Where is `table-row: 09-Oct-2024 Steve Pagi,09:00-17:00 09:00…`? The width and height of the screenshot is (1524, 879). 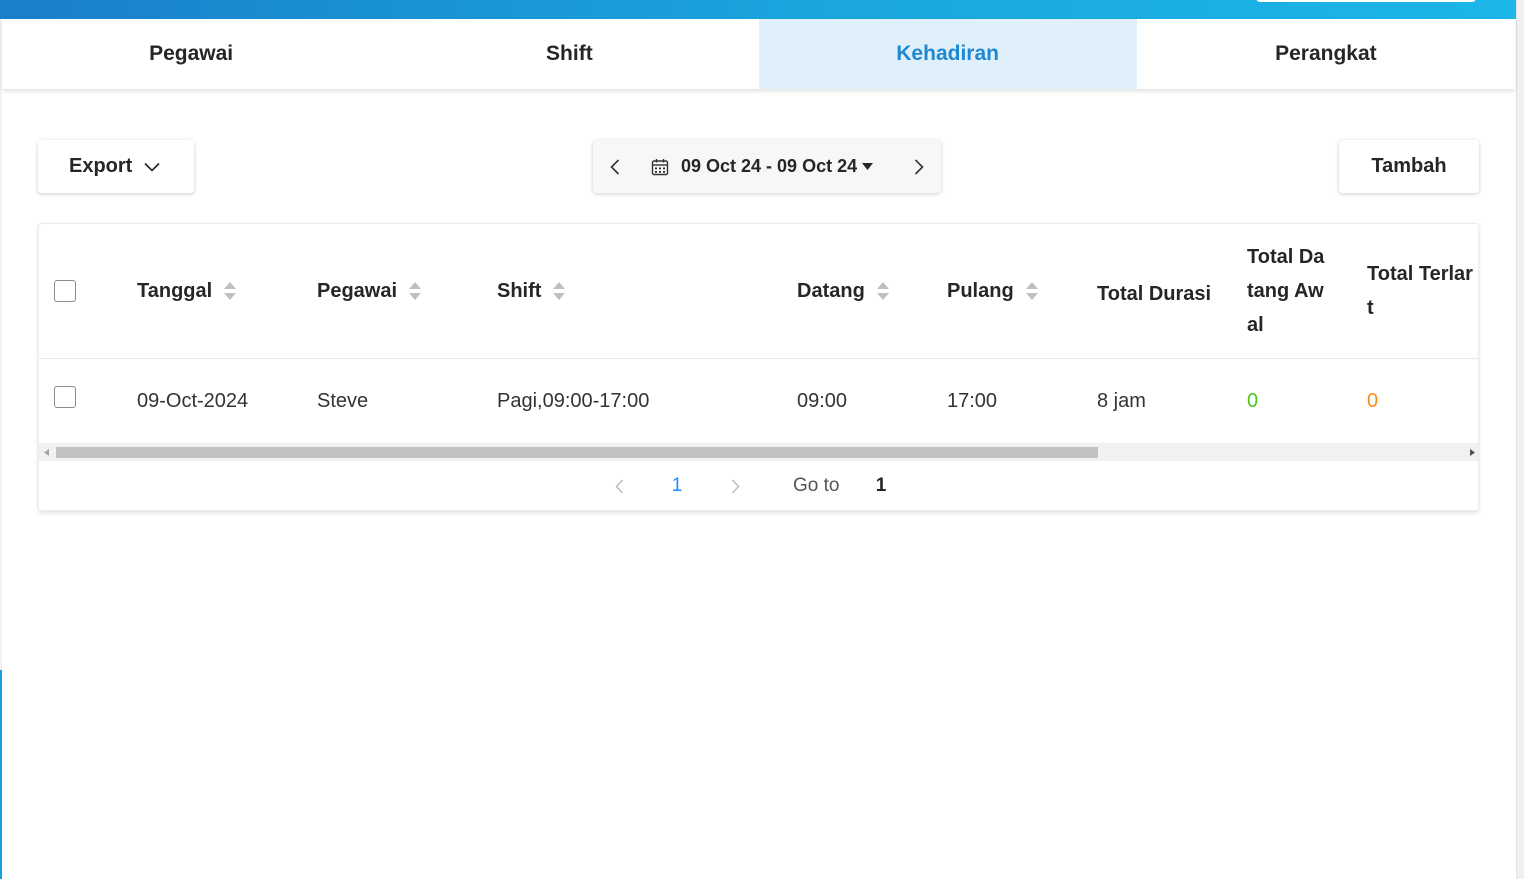
table-row: 09-Oct-2024 Steve Pagi,09:00-17:00 09:00… is located at coordinates (758, 401).